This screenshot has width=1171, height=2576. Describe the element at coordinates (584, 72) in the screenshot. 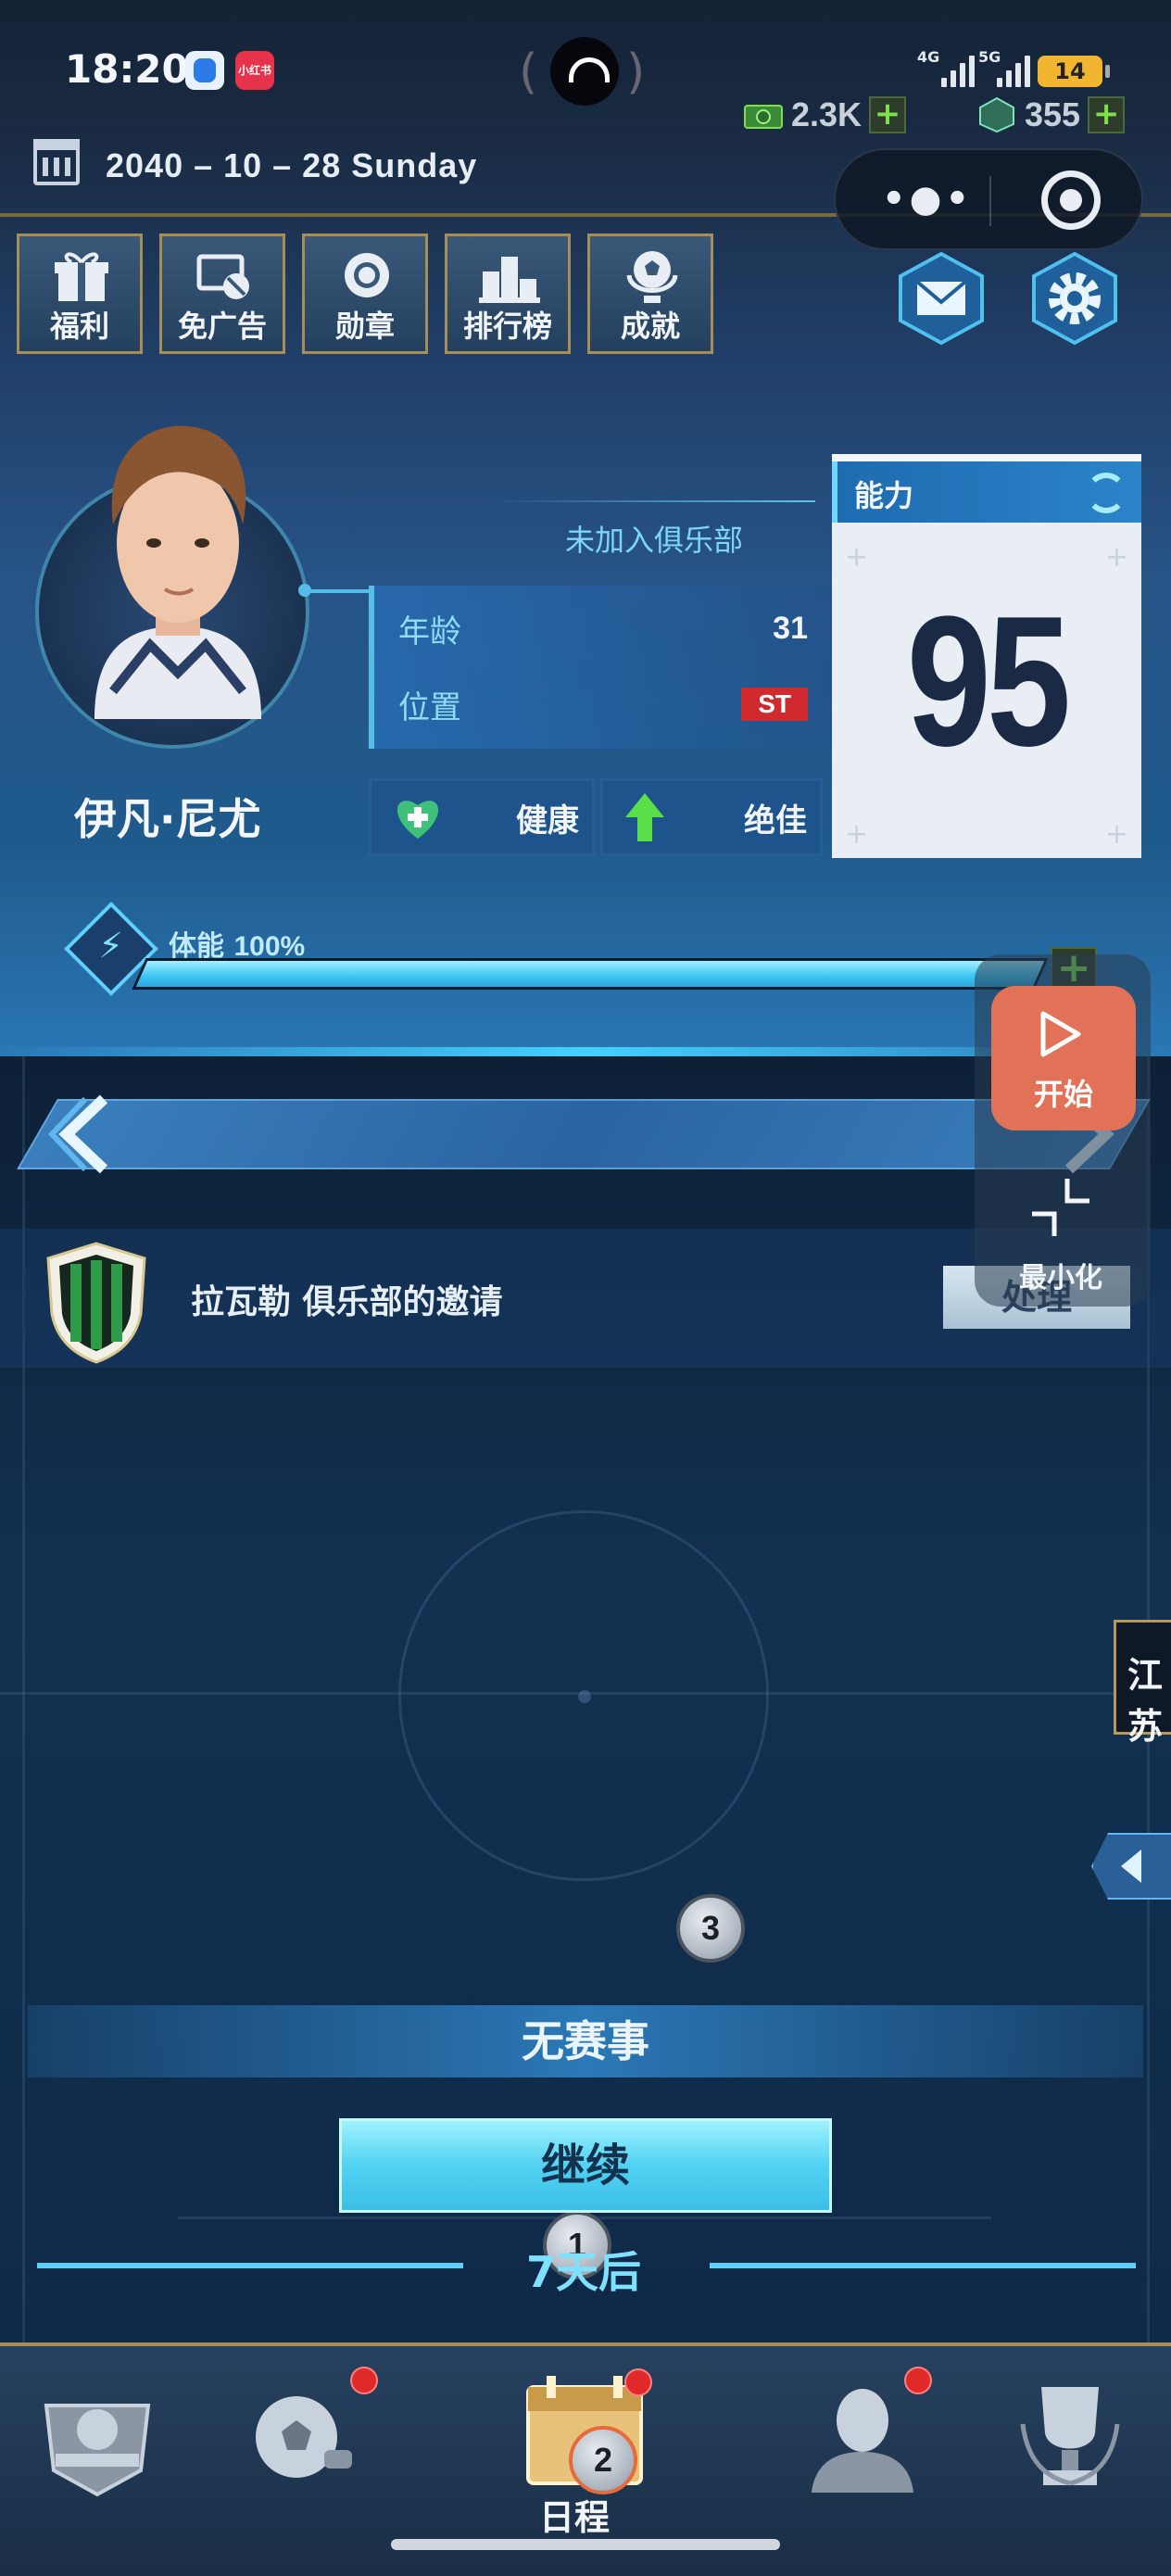

I see `hotspot-icon` at that location.